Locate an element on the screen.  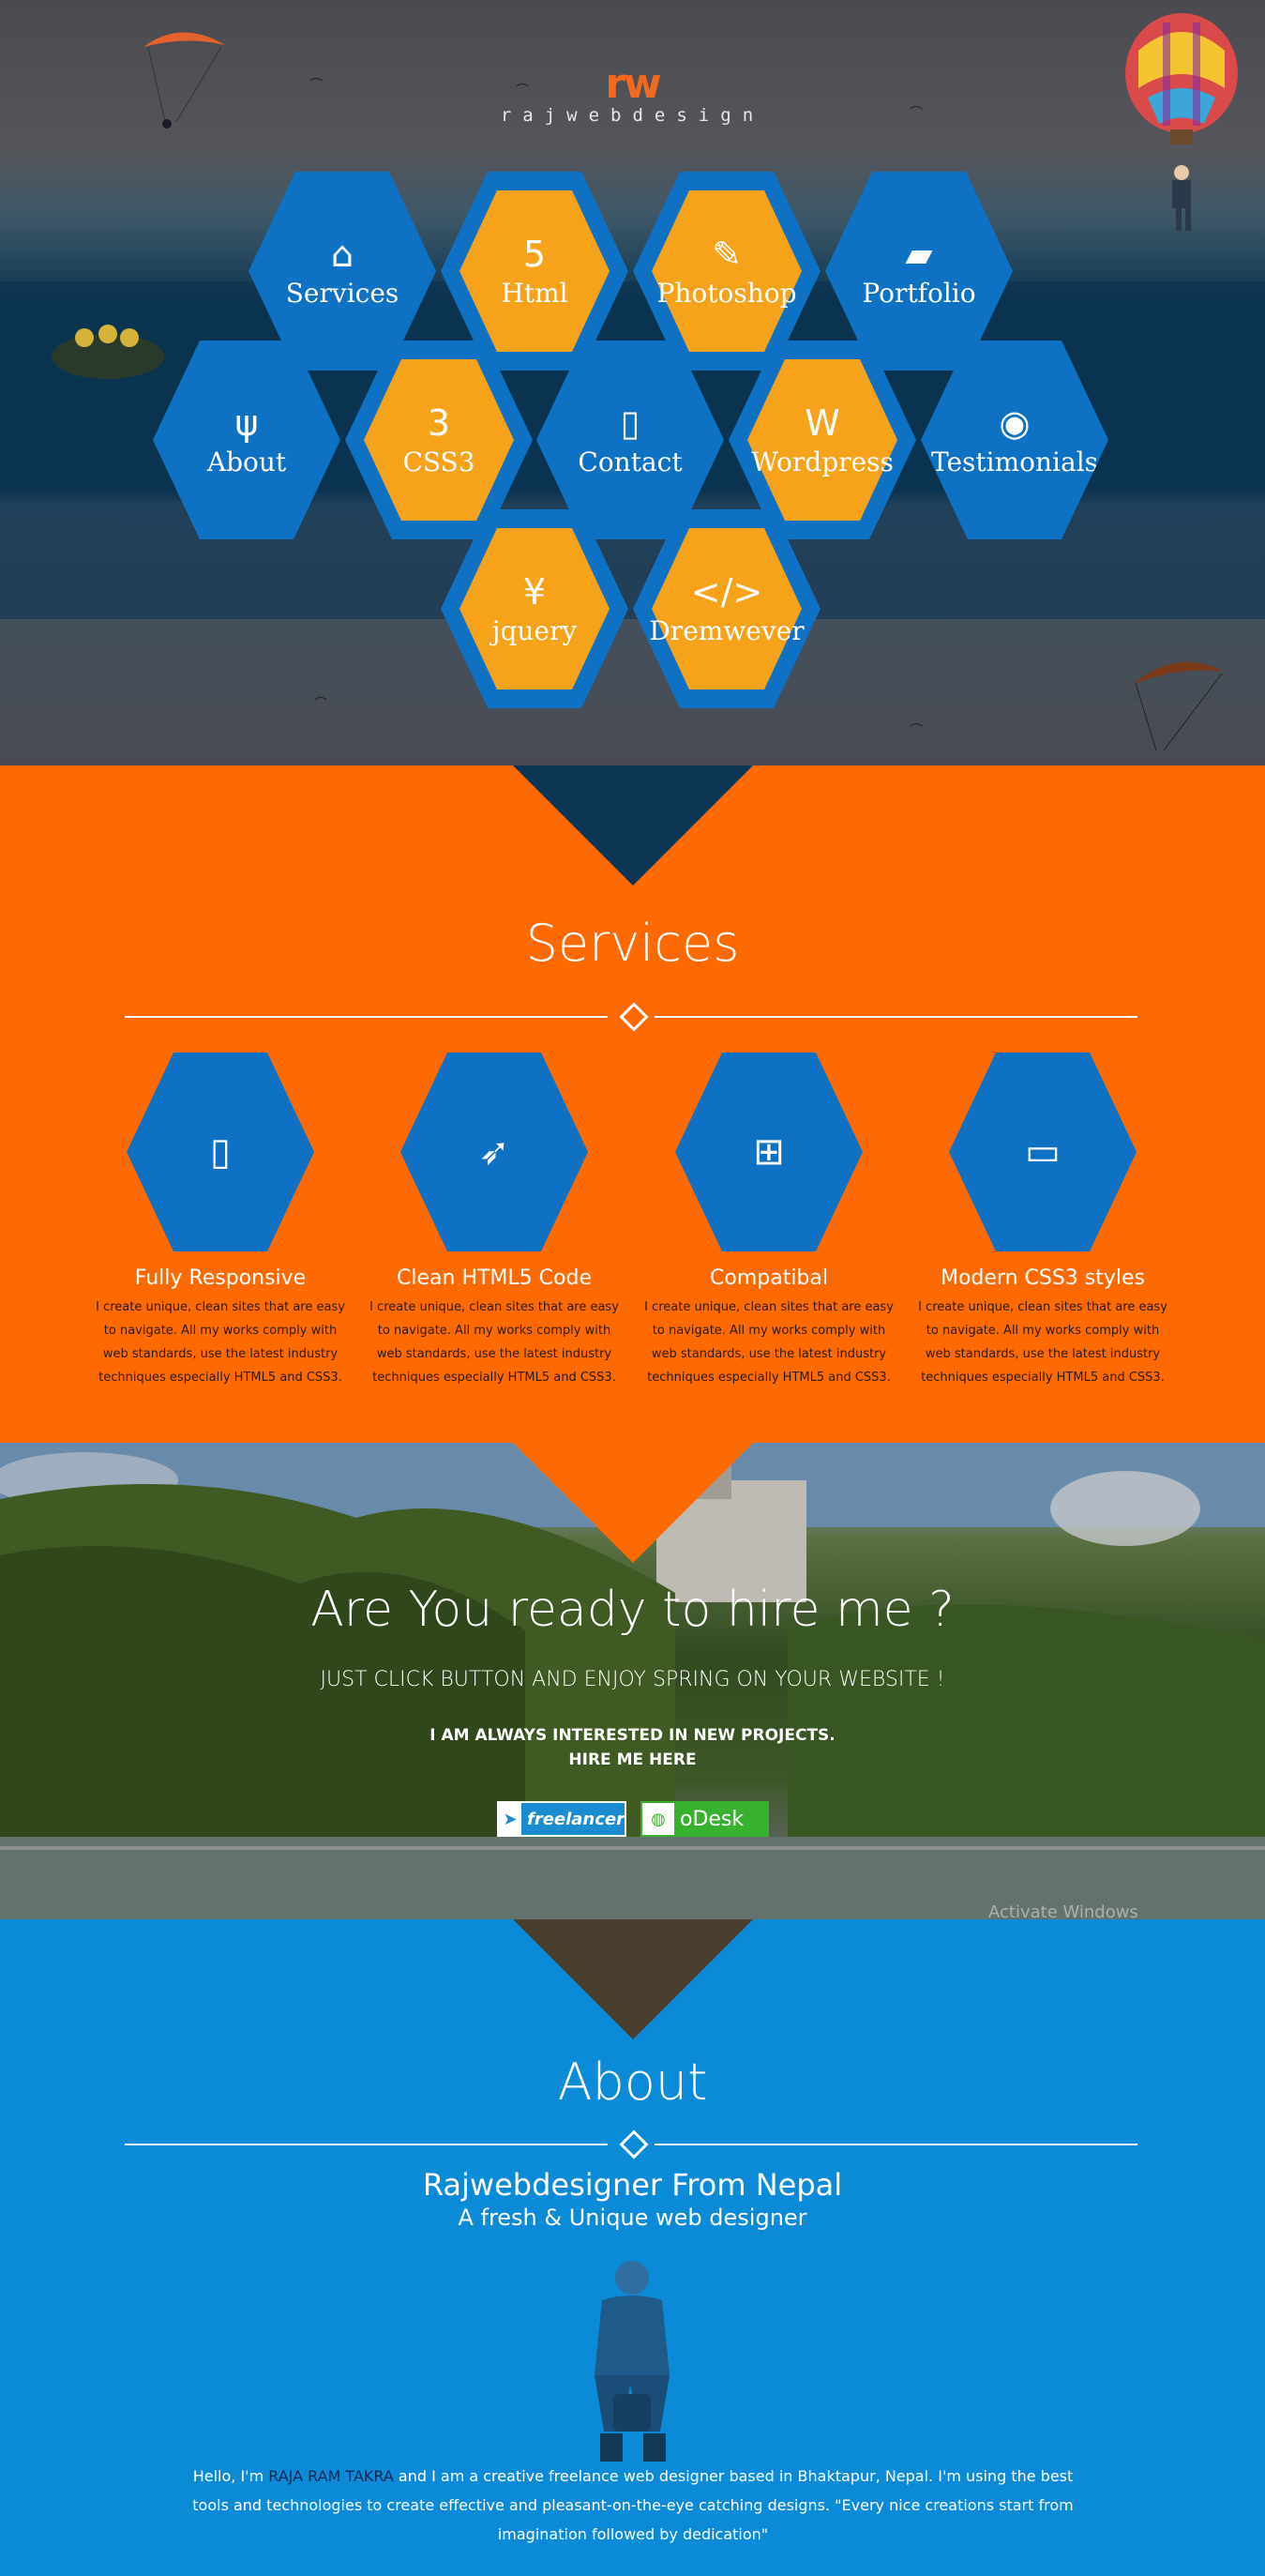
hex-content: W Wordpress is located at coordinates (822, 439).